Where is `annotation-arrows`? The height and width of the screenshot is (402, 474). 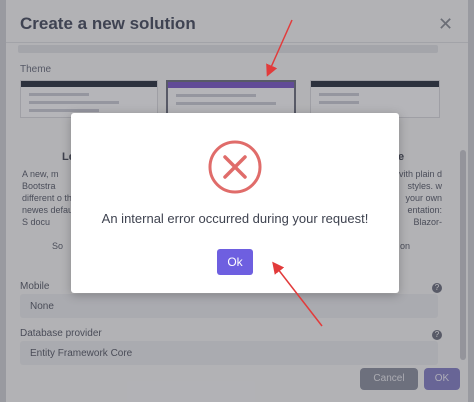
annotation-arrows is located at coordinates (294, 173).